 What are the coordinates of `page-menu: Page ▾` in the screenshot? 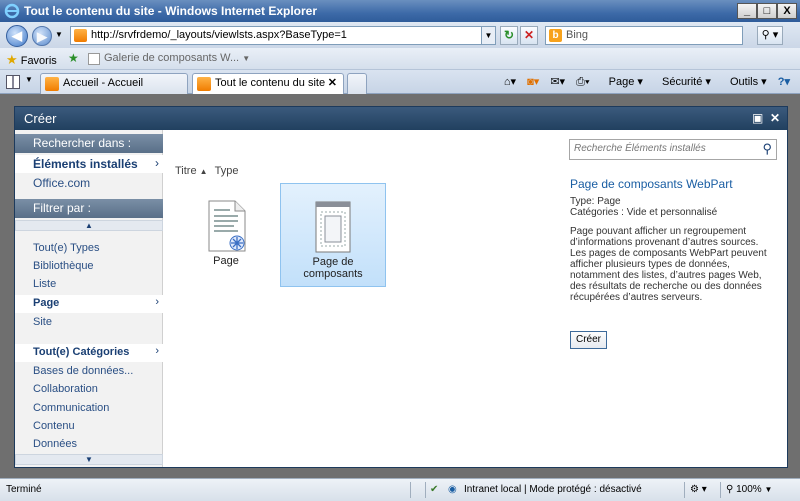 It's located at (622, 82).